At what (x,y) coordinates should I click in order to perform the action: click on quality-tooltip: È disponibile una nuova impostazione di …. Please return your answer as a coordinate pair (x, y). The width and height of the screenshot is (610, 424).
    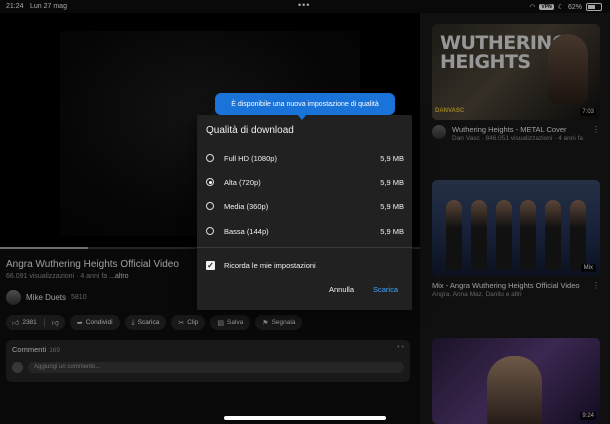
    Looking at the image, I should click on (305, 106).